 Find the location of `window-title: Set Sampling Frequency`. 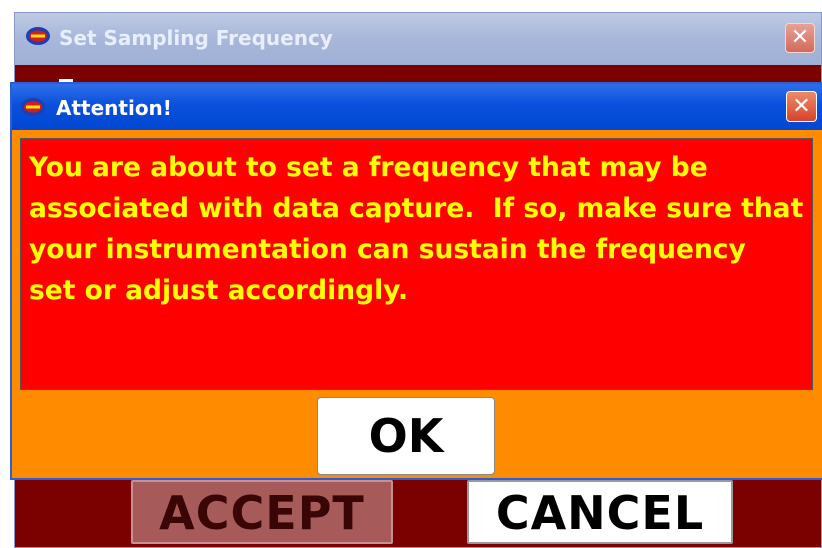

window-title: Set Sampling Frequency is located at coordinates (196, 38).